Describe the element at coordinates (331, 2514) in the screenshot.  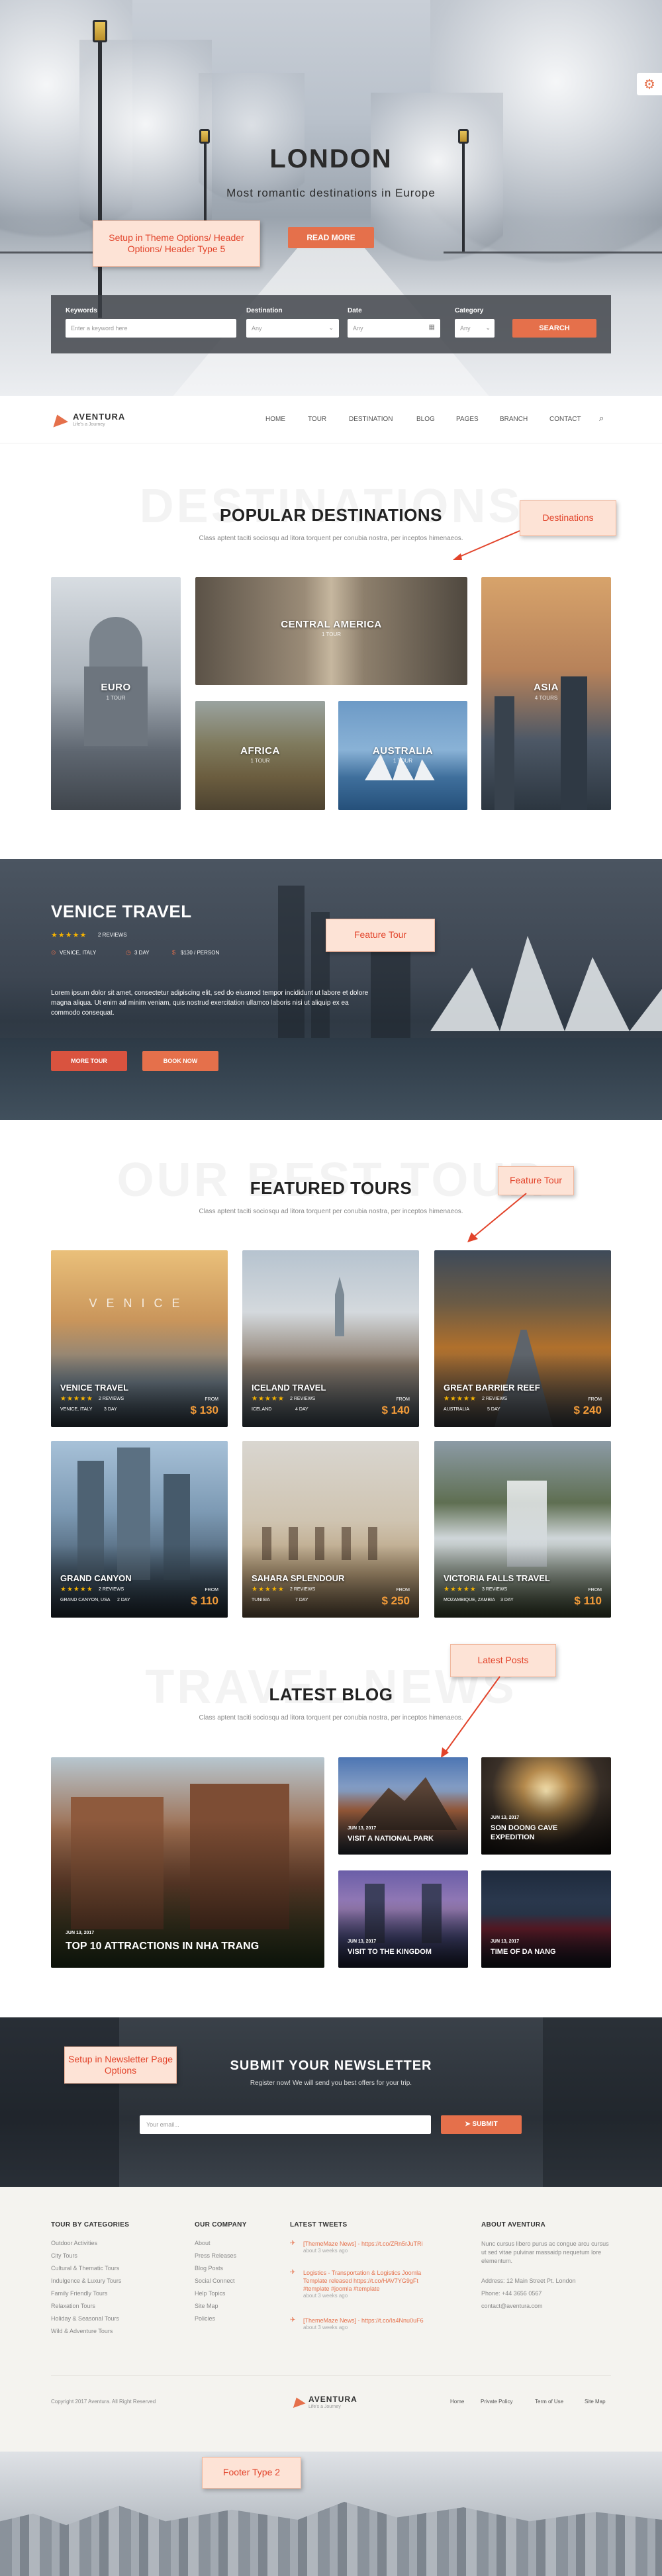
I see `footer-city-image: Footer Type 2` at that location.